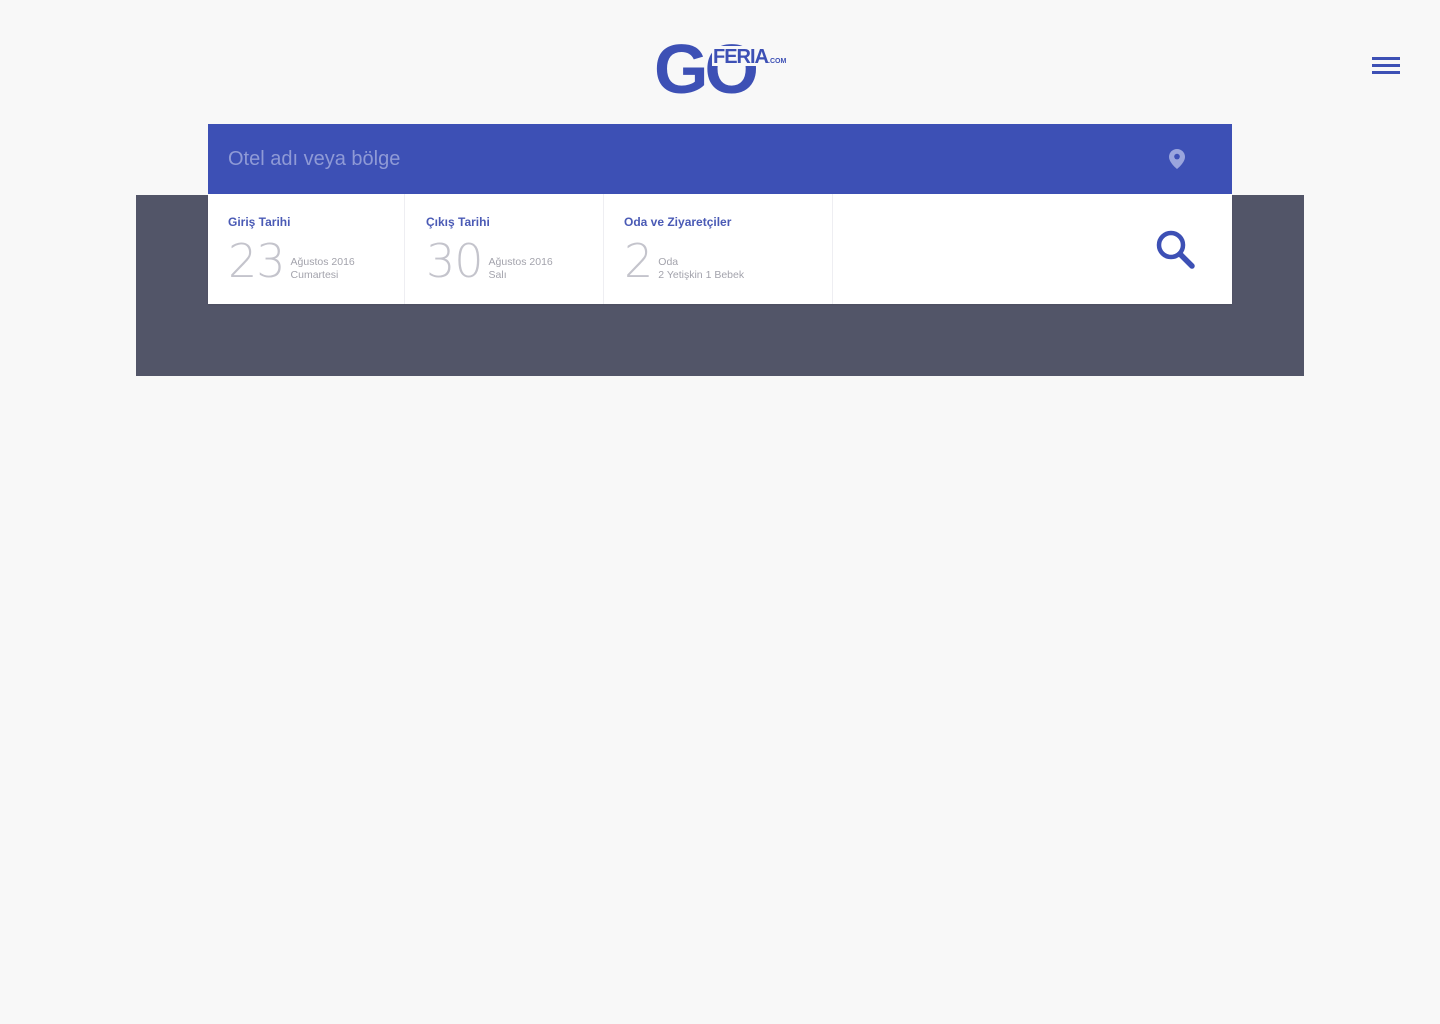 This screenshot has width=1440, height=1024. Describe the element at coordinates (678, 222) in the screenshot. I see `rooms-label: Oda ve Ziyaretçiler` at that location.